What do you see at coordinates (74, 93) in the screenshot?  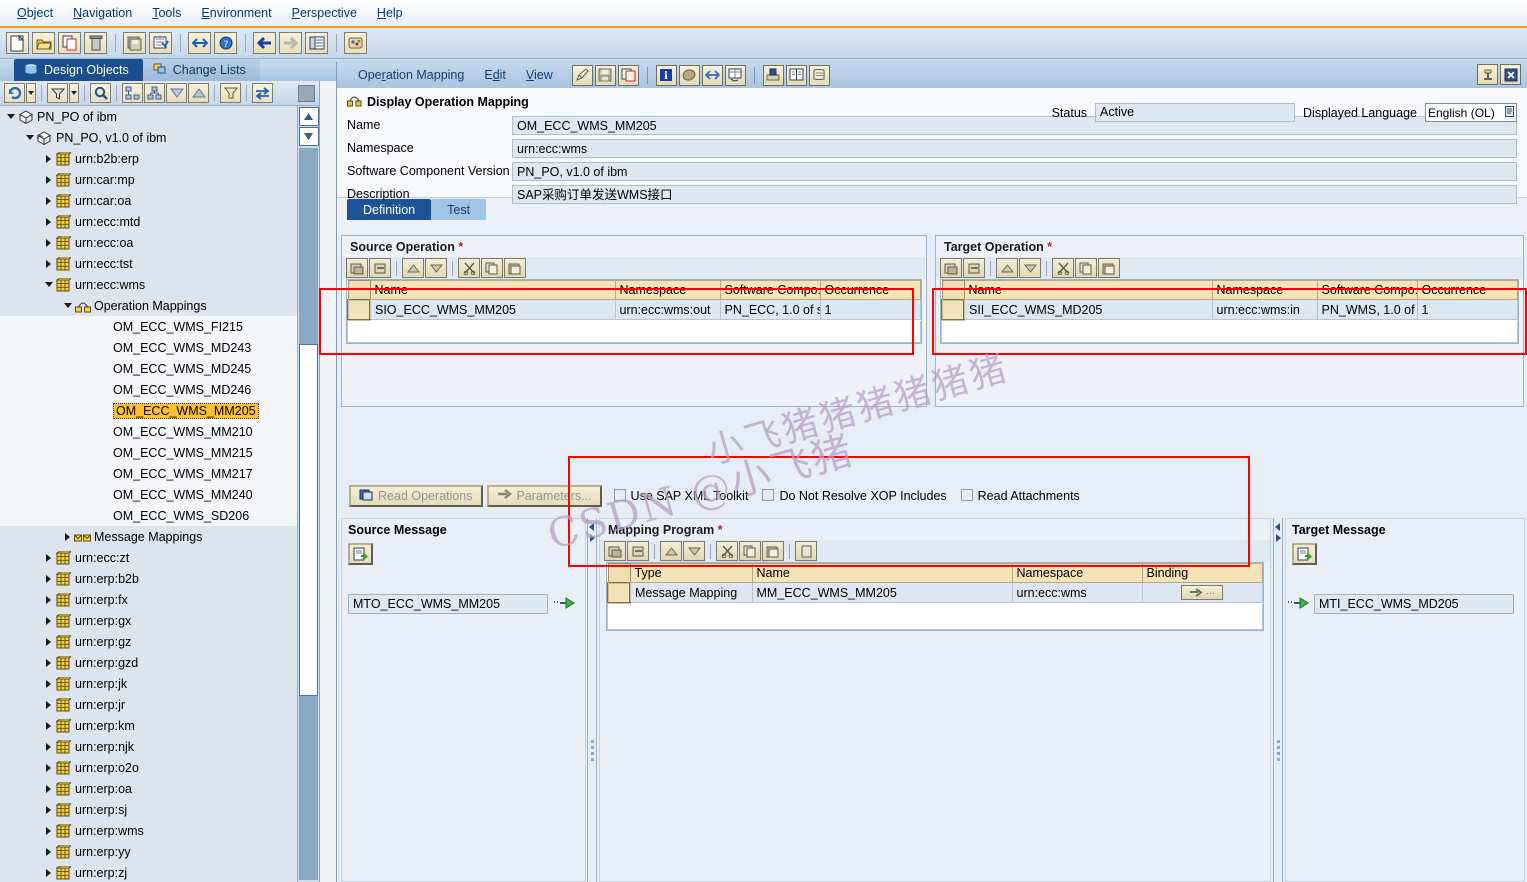 I see `filter-dropdown-icon` at bounding box center [74, 93].